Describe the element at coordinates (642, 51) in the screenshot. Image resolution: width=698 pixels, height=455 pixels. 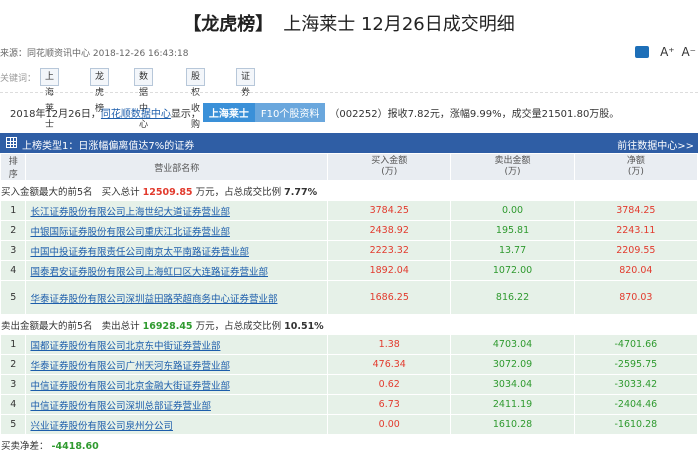
I see `shirt-icon` at that location.